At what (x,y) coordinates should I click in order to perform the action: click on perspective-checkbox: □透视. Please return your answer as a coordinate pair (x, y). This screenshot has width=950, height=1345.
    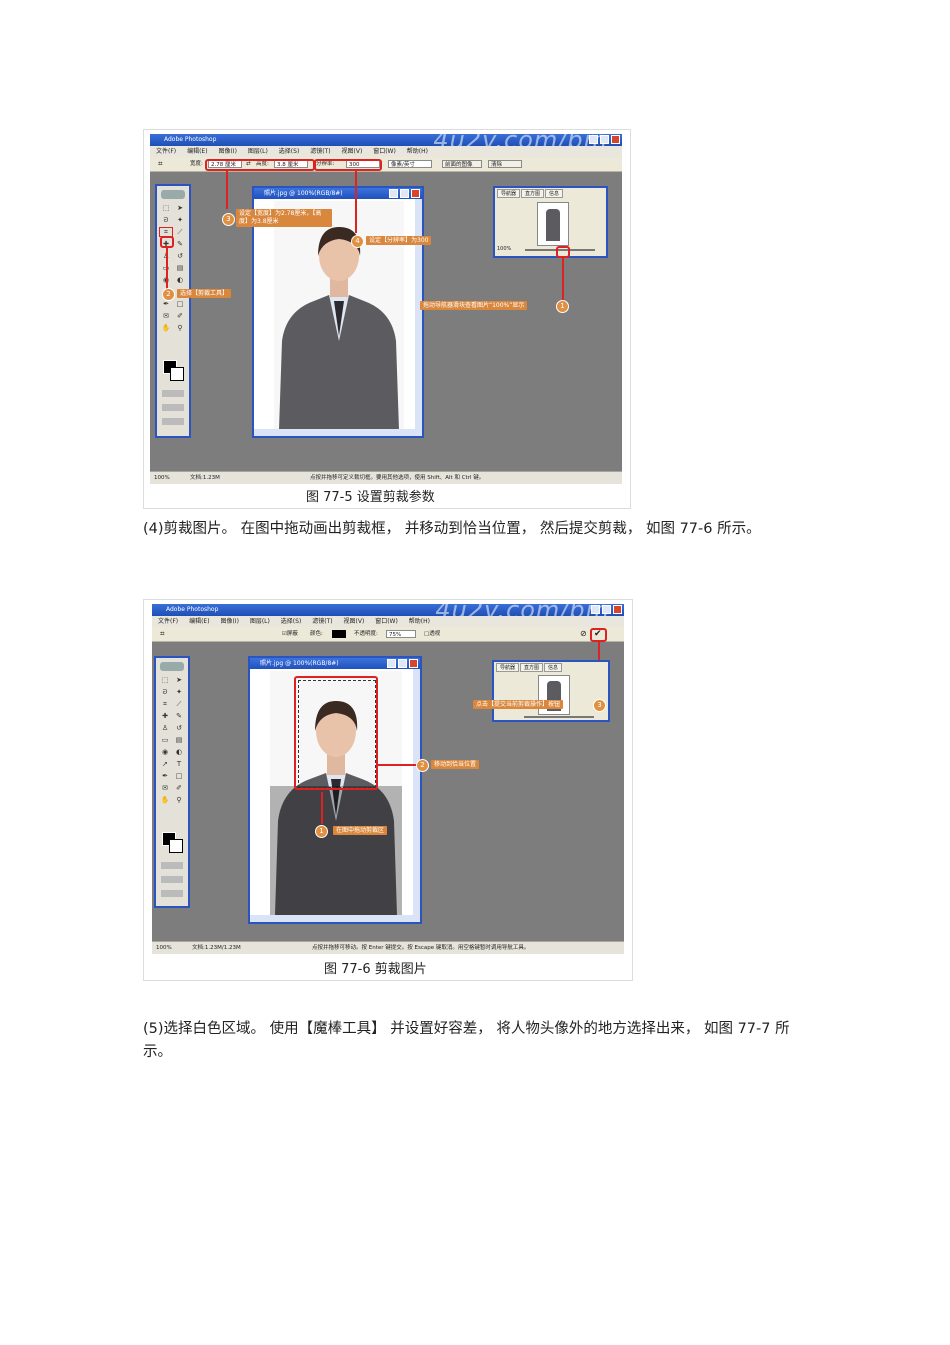
    Looking at the image, I should click on (432, 634).